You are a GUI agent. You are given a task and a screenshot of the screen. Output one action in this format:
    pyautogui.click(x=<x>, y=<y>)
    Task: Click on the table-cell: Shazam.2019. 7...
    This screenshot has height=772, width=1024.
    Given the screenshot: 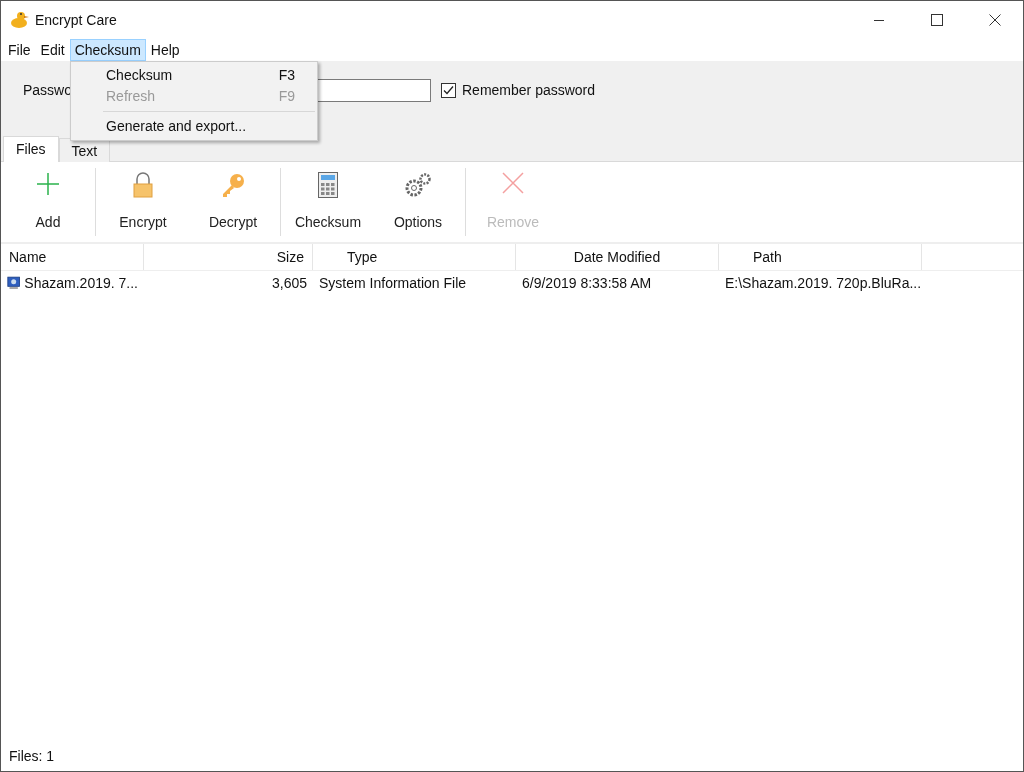 What is the action you would take?
    pyautogui.click(x=72, y=283)
    